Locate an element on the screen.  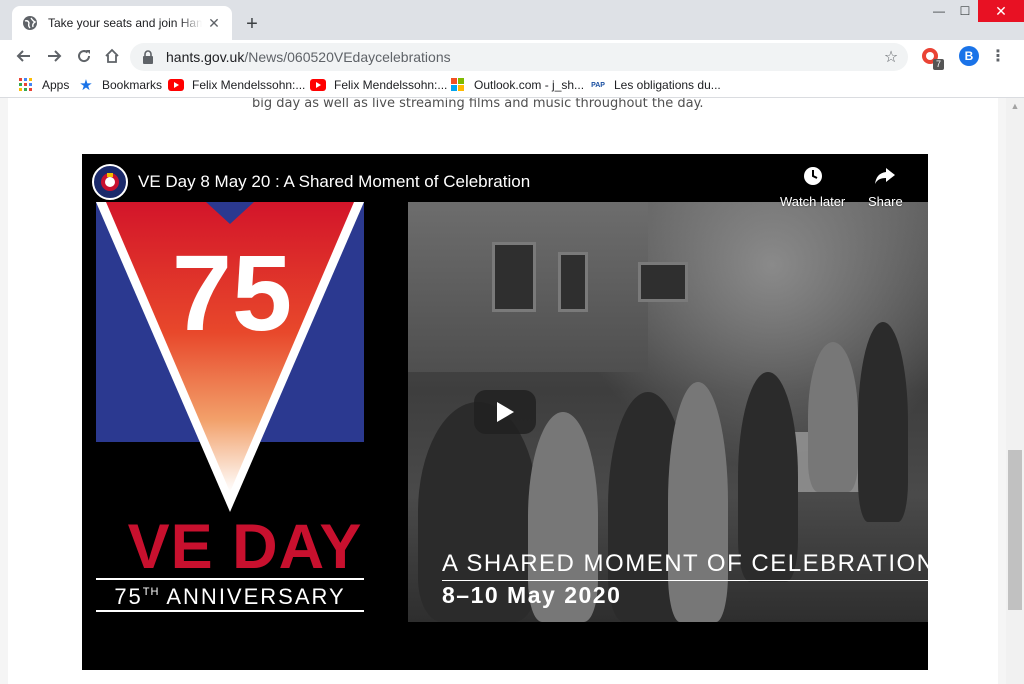
anniv-number: 75 is located at coordinates (128, 596).